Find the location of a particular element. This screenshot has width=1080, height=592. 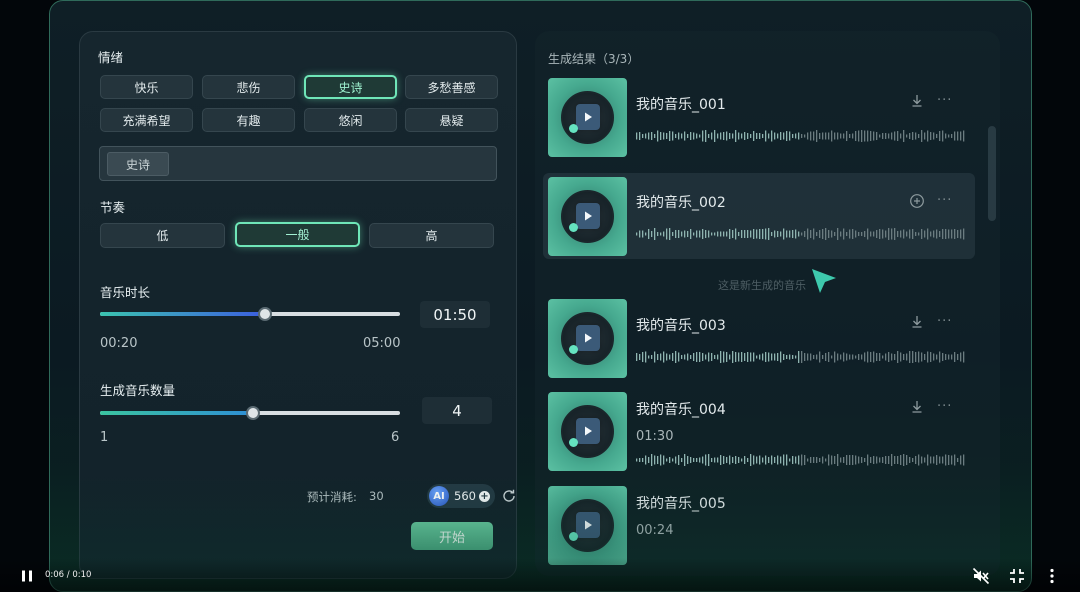

tempo-option-high: 高 is located at coordinates (431, 235).